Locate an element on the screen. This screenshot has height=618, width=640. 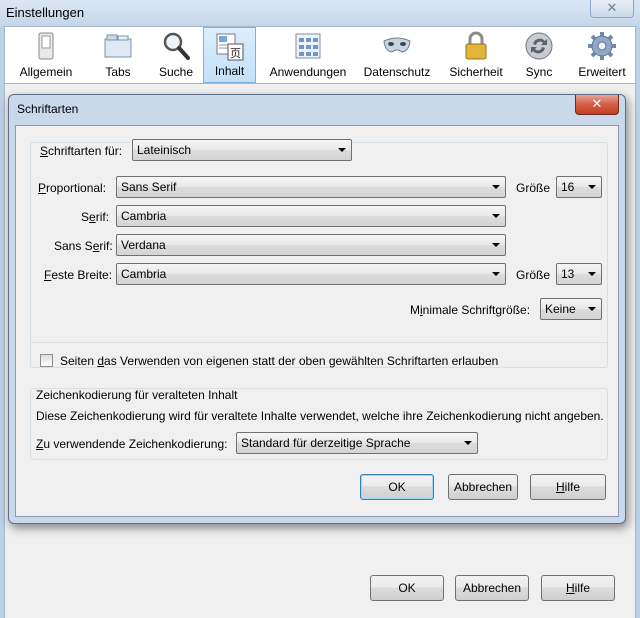
encoding-label: Zu verwendende Zeichenkodierung: is located at coordinates (131, 444).